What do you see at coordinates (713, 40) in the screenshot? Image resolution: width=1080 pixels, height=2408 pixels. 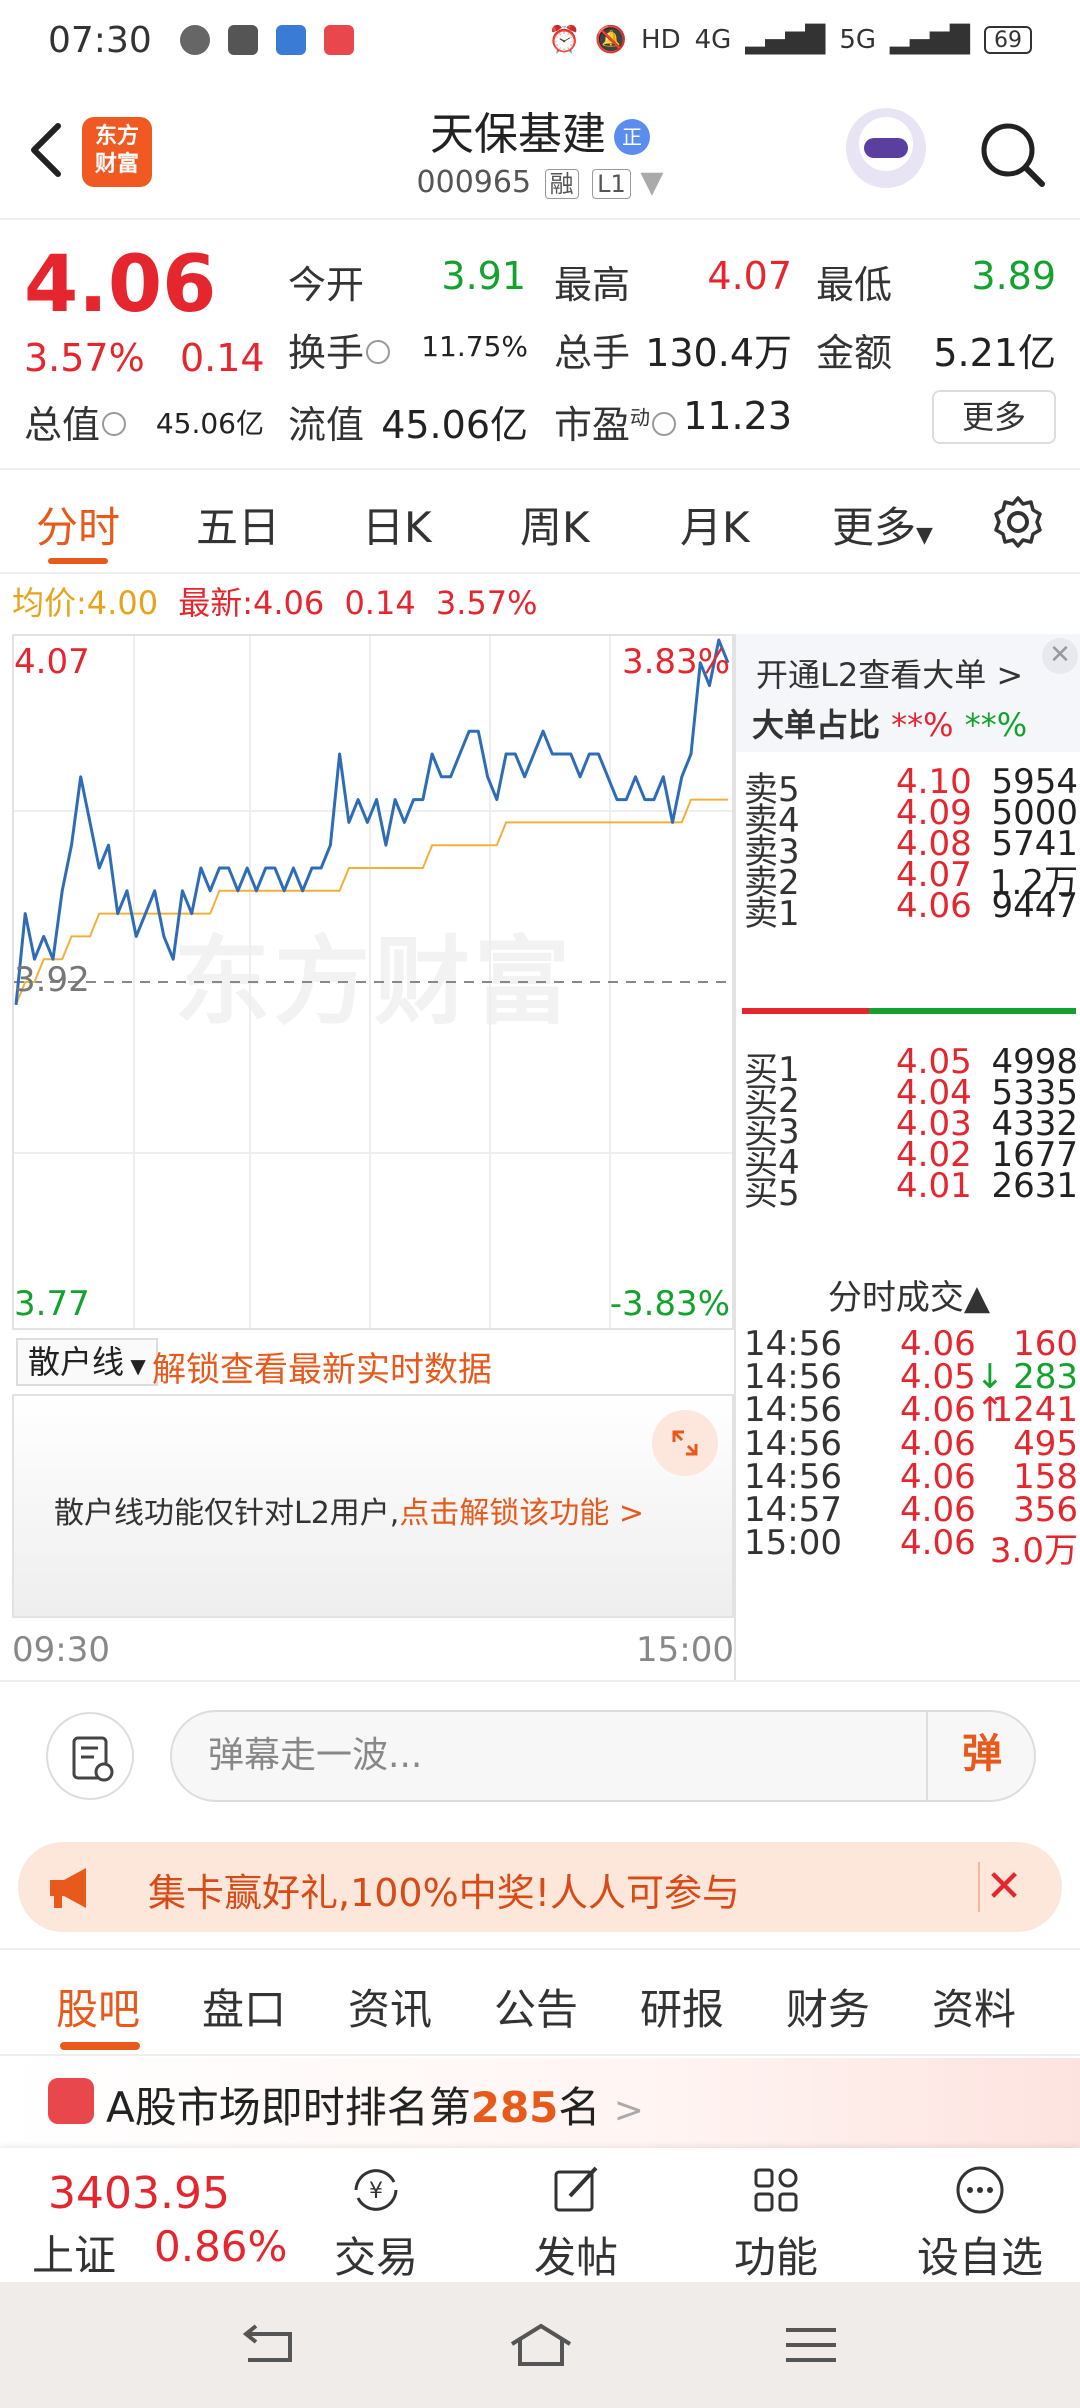 I see `network-4g-icon: 4G` at bounding box center [713, 40].